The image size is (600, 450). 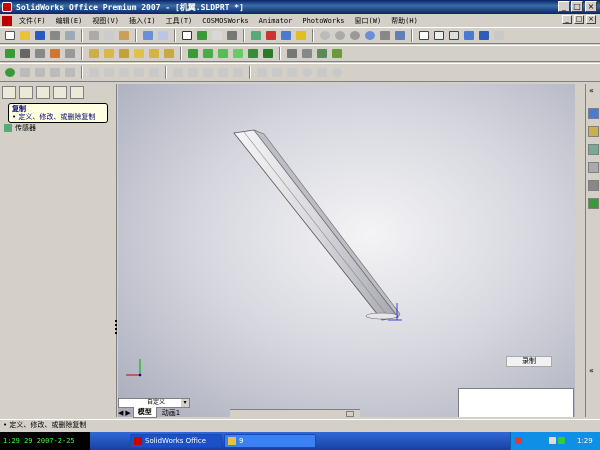 I want to click on chevron-up-icon: «, so click(x=591, y=90).